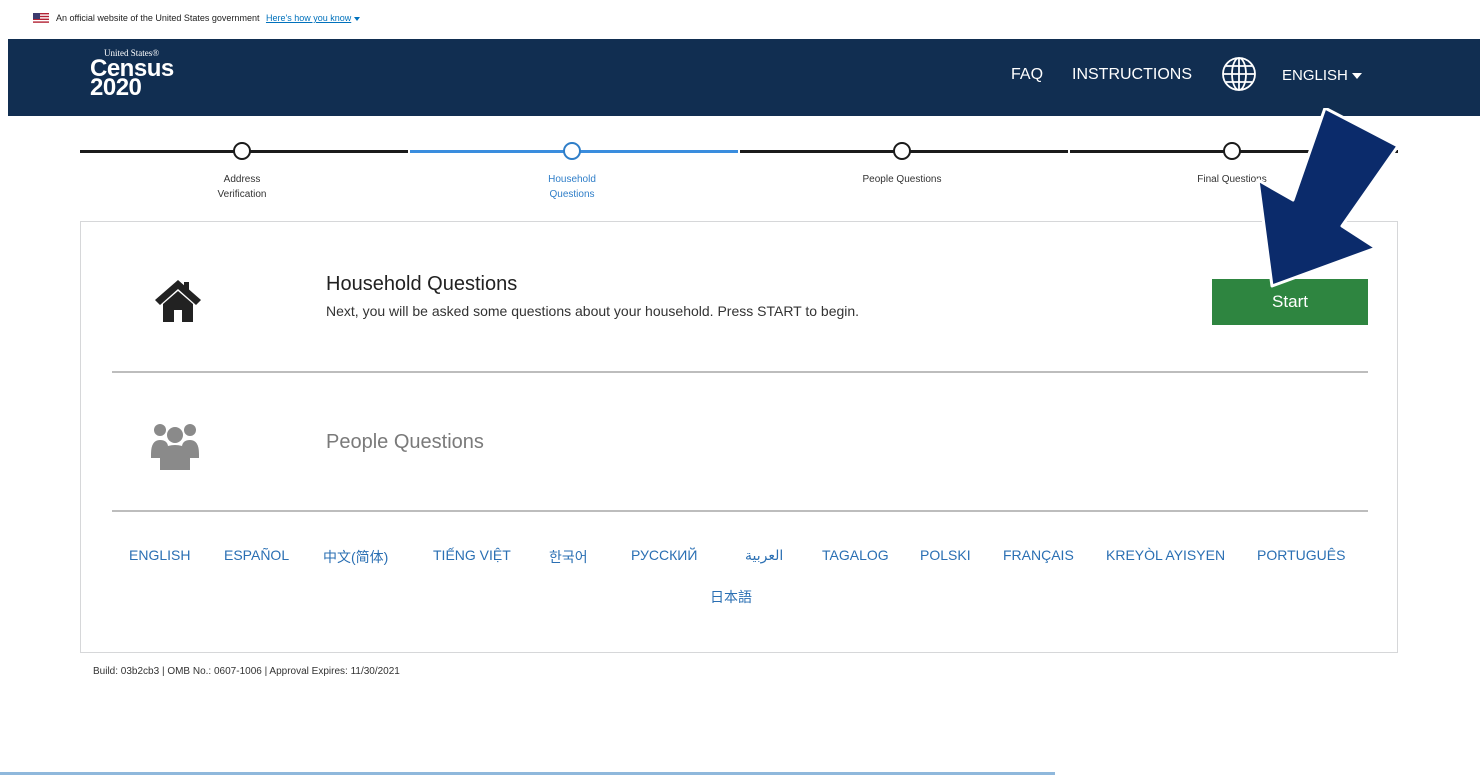 The image size is (1480, 775). I want to click on annotation-arrow-icon, so click(1328, 198).